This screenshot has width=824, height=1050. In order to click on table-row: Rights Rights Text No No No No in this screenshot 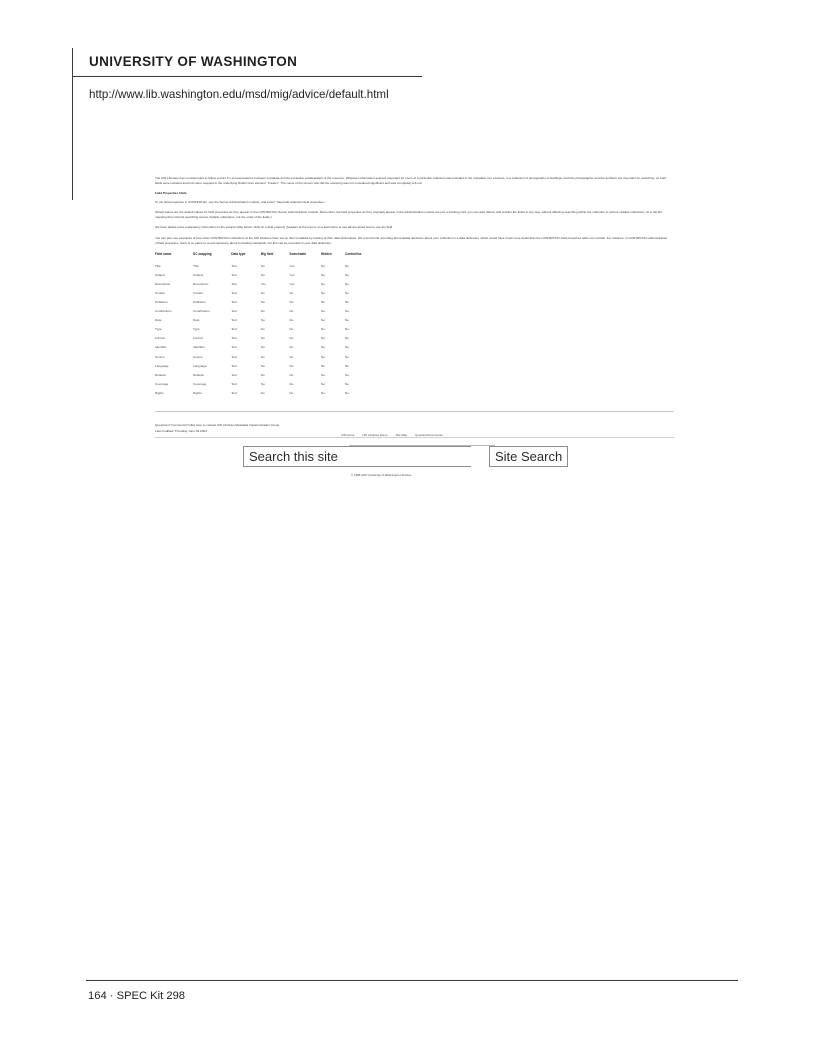, I will do `click(263, 392)`.